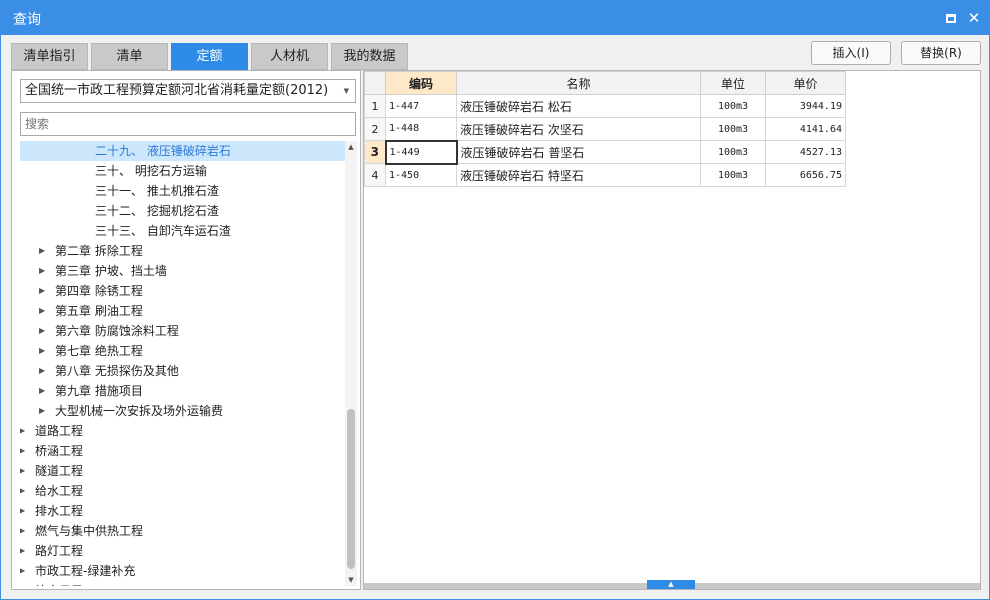 The image size is (990, 600). I want to click on table-header-row: 编码 名称 单位 单价, so click(605, 83).